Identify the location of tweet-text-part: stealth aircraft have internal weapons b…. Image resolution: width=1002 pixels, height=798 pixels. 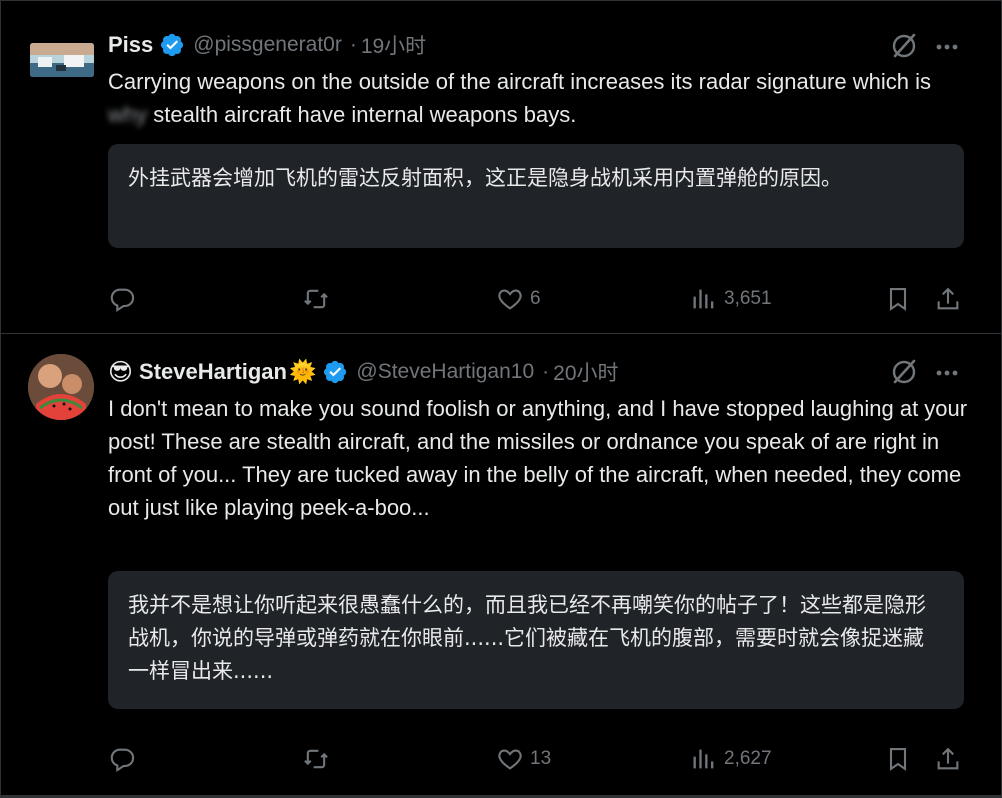
(362, 114).